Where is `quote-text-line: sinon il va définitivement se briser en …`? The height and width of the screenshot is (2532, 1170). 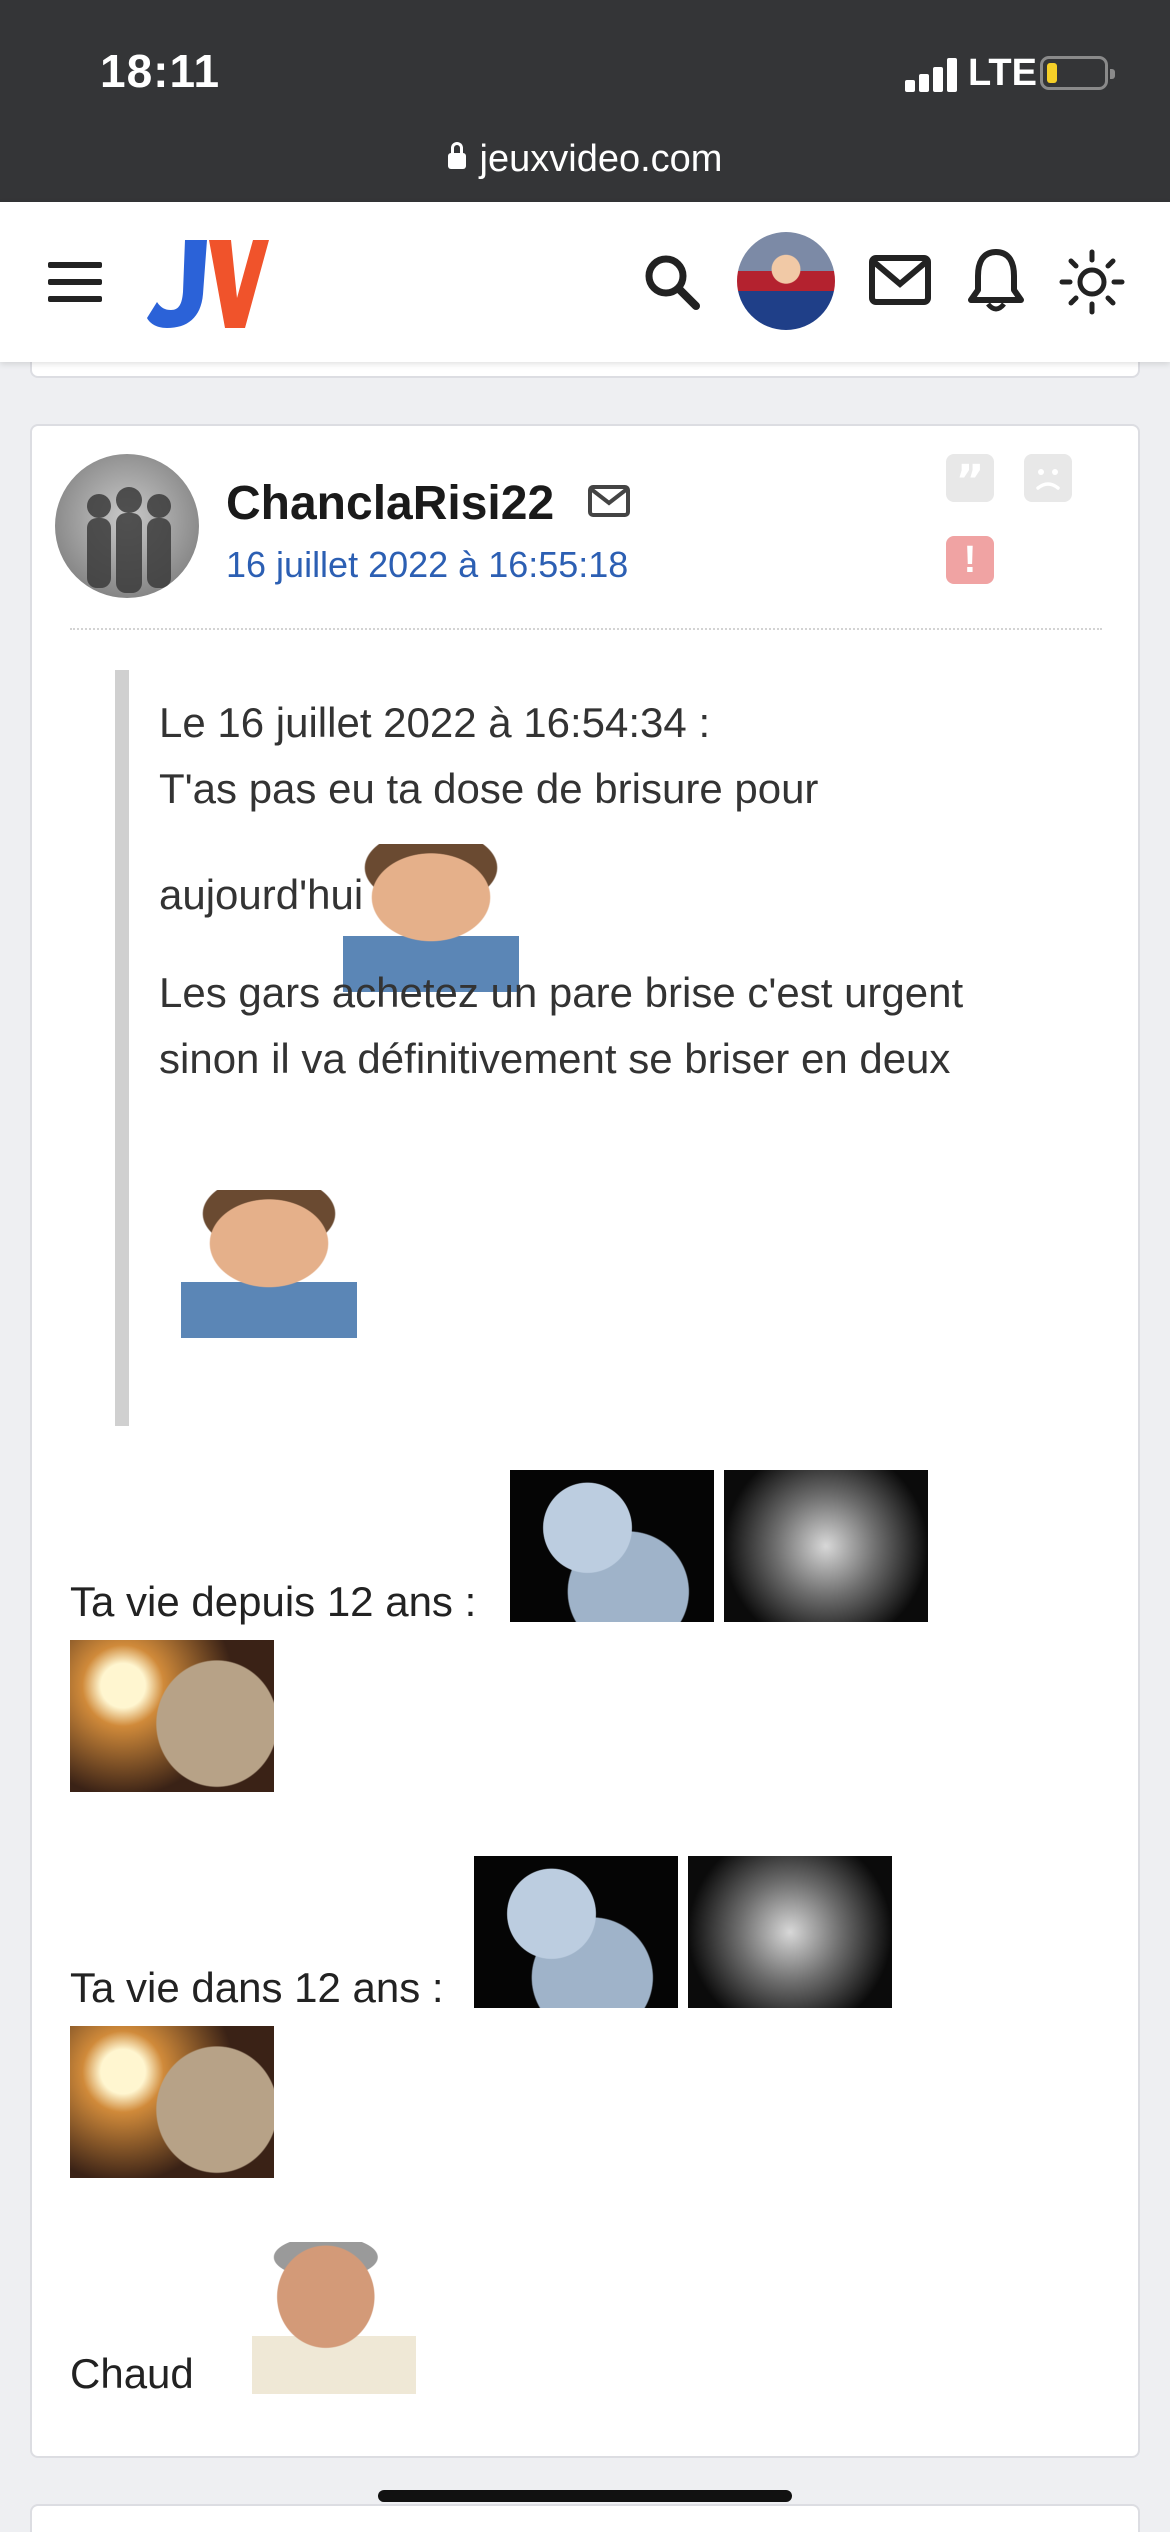
quote-text-line: sinon il va définitivement se briser en … is located at coordinates (555, 1058).